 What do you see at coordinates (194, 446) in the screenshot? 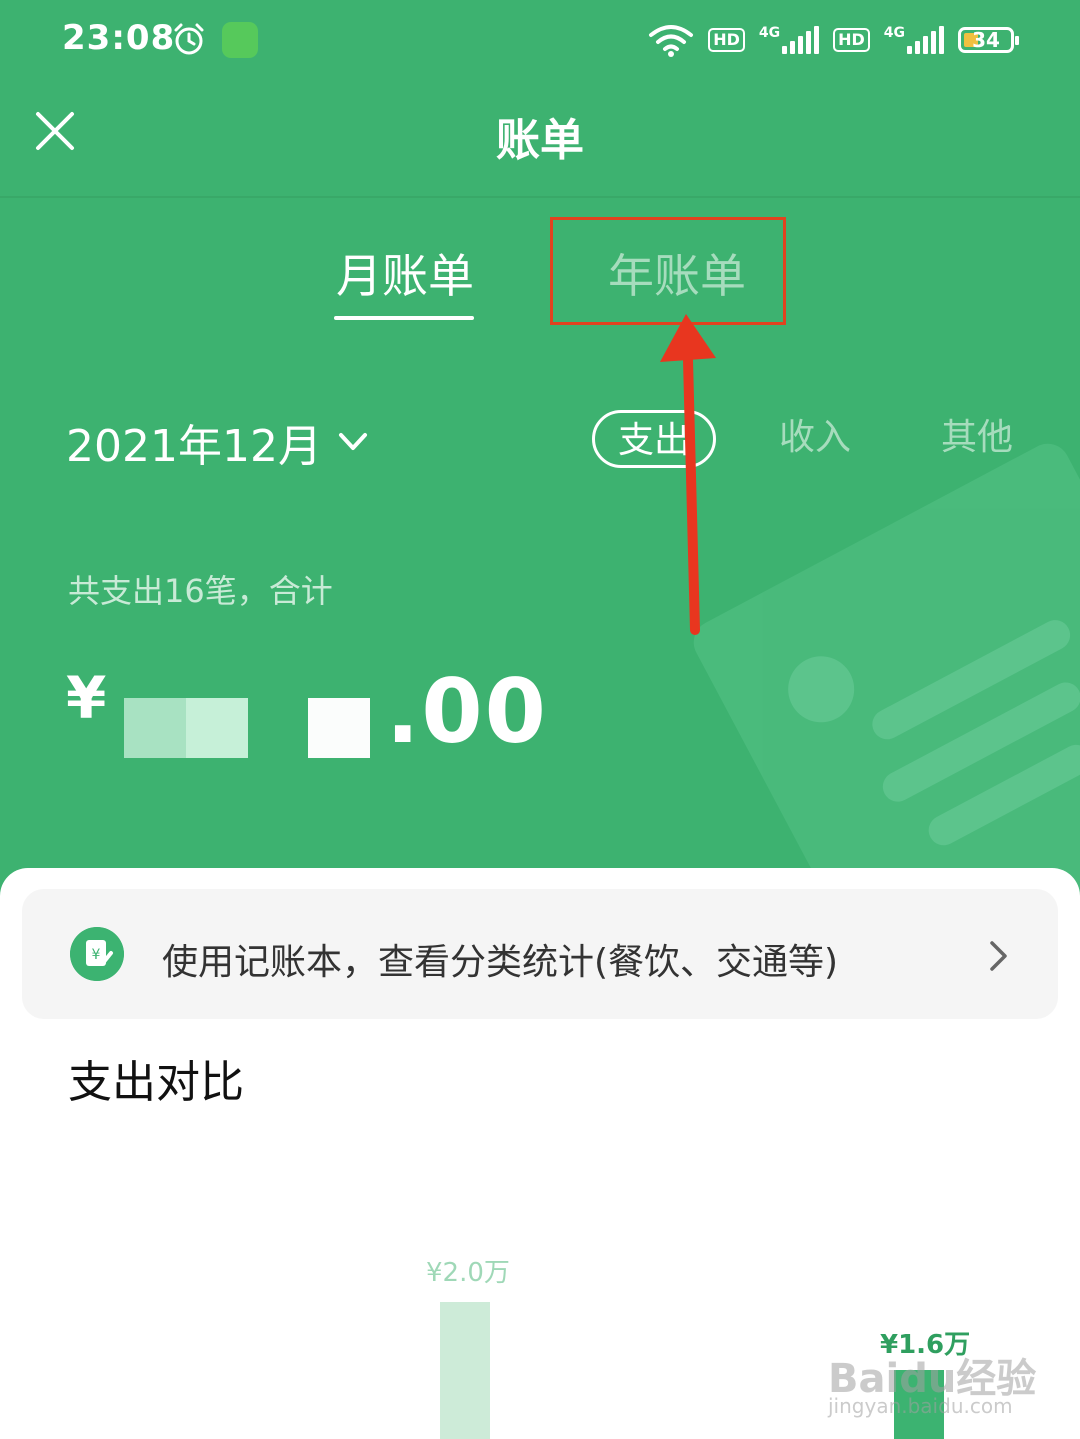
I see `month-picker-label: 2021年12月` at bounding box center [194, 446].